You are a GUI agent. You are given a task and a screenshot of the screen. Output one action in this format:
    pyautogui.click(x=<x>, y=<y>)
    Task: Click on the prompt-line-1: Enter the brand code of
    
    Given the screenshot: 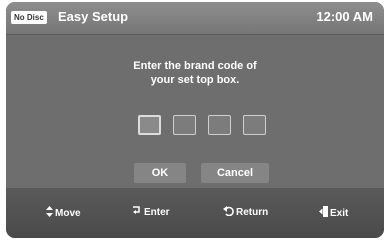 What is the action you would take?
    pyautogui.click(x=195, y=66)
    